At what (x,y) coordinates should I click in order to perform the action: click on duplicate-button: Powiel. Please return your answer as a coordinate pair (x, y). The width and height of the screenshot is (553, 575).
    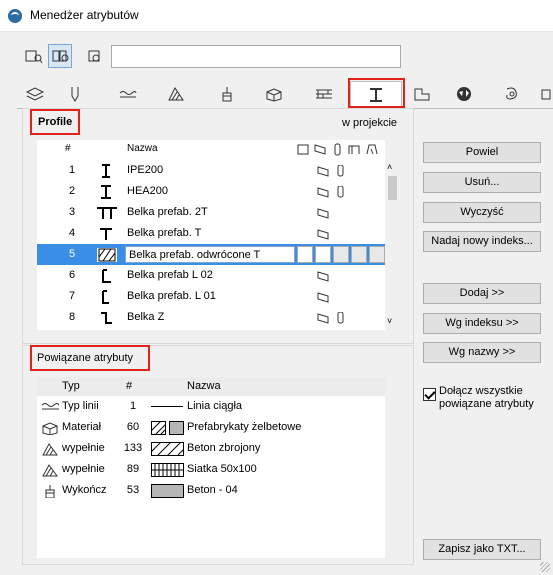
    Looking at the image, I should click on (482, 152).